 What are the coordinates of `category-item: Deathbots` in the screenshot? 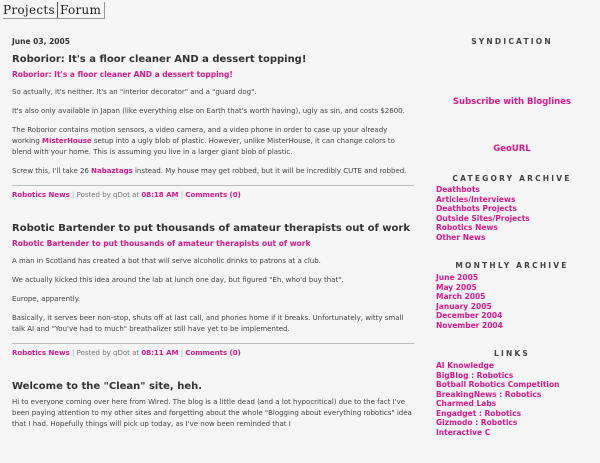 It's located at (514, 190).